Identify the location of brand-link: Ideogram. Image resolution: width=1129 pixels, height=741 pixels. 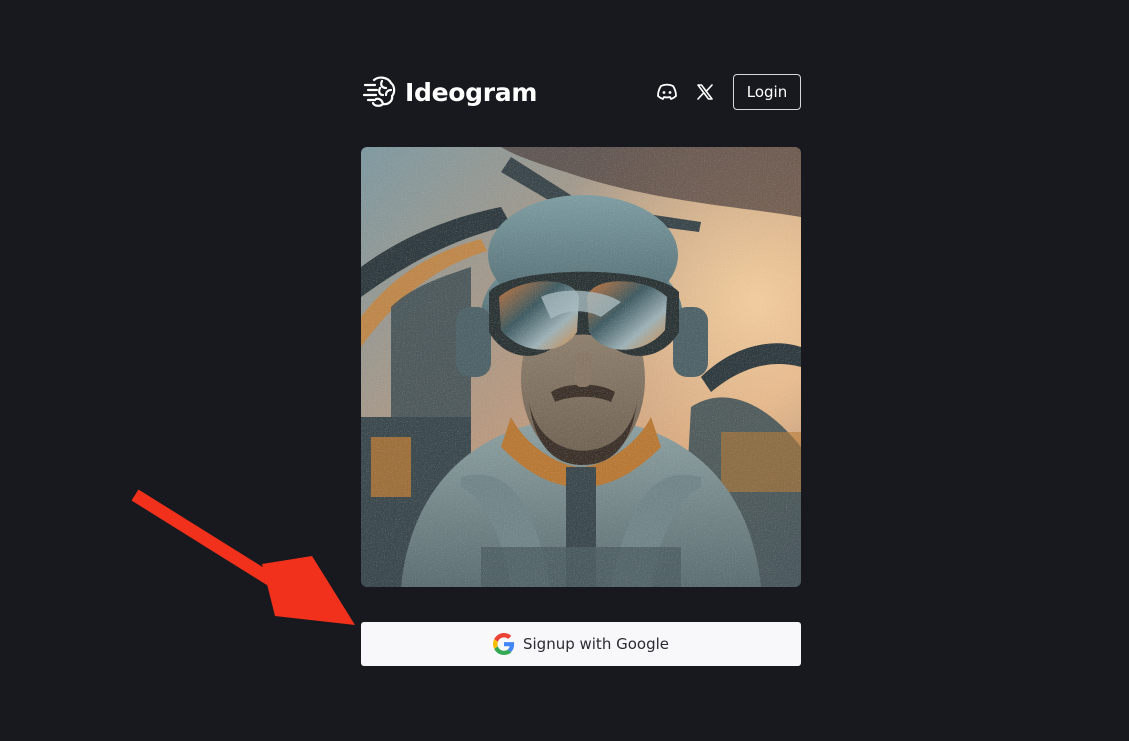
(449, 92).